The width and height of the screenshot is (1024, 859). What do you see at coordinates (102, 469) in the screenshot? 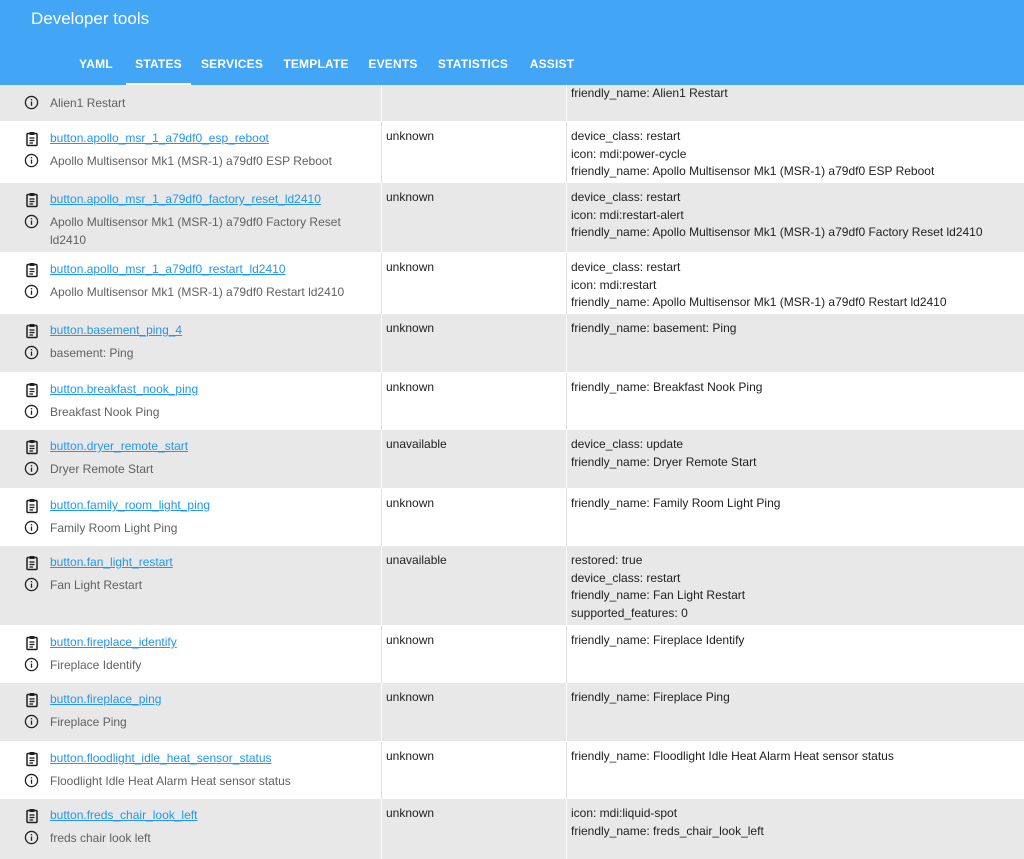
I see `friendly-name: Dryer Remote Start` at bounding box center [102, 469].